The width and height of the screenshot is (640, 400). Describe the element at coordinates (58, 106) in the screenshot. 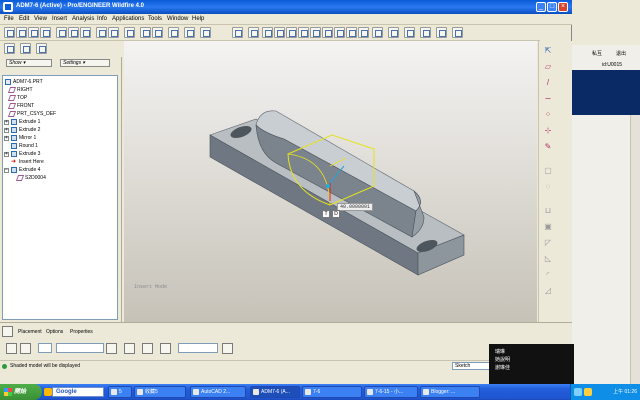

I see `tree-item-front: FRONT` at that location.